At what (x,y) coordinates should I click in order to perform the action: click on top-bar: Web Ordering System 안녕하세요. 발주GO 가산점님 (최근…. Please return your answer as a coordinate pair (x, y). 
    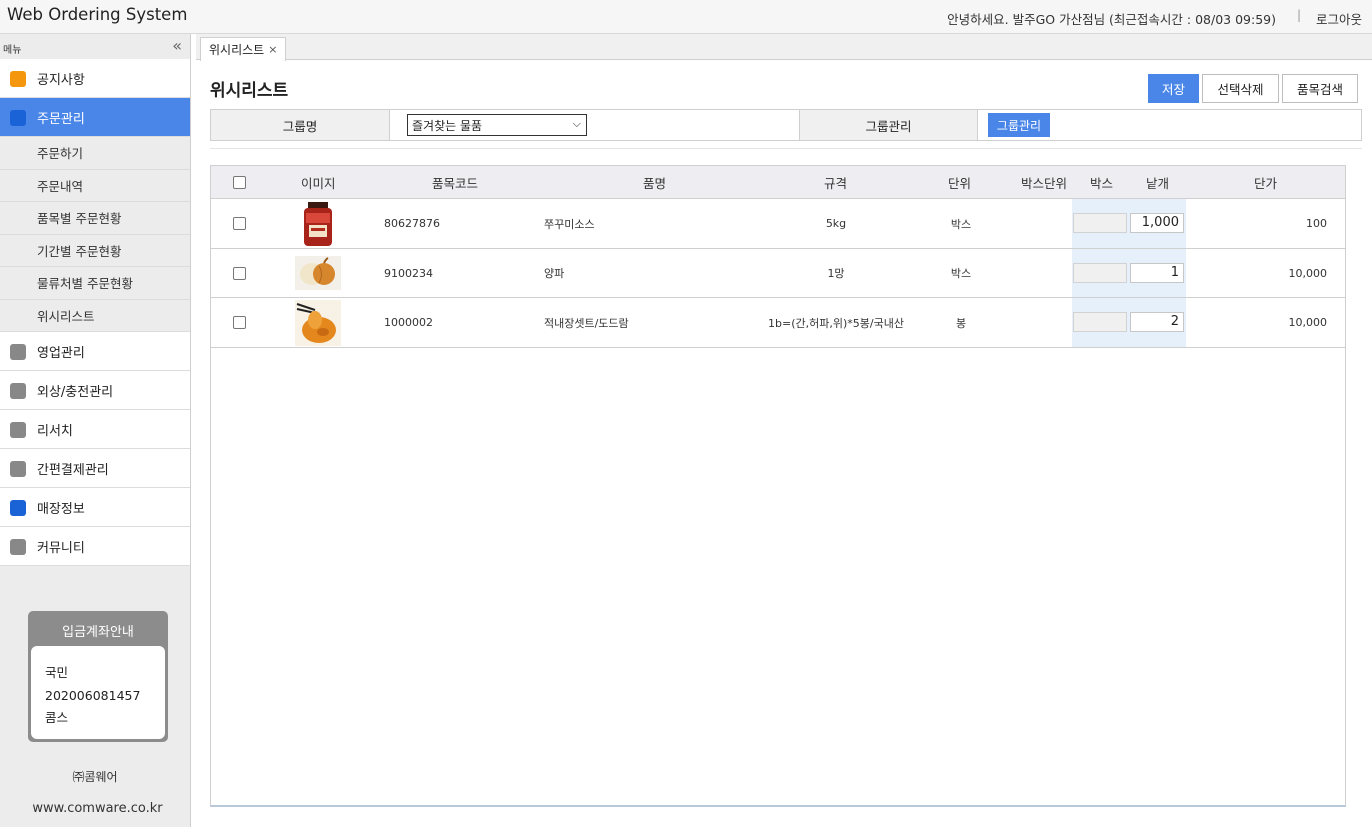
    Looking at the image, I should click on (686, 17).